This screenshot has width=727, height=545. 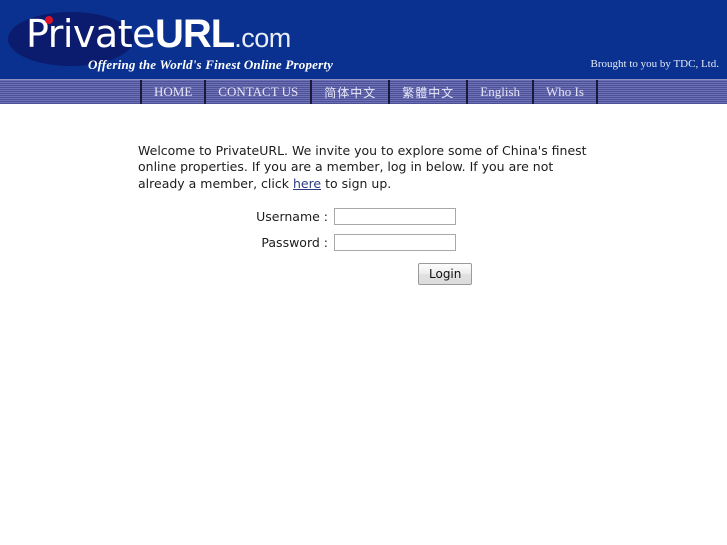 What do you see at coordinates (654, 64) in the screenshot?
I see `header-credit-text: Brought to you by TDC, Ltd.` at bounding box center [654, 64].